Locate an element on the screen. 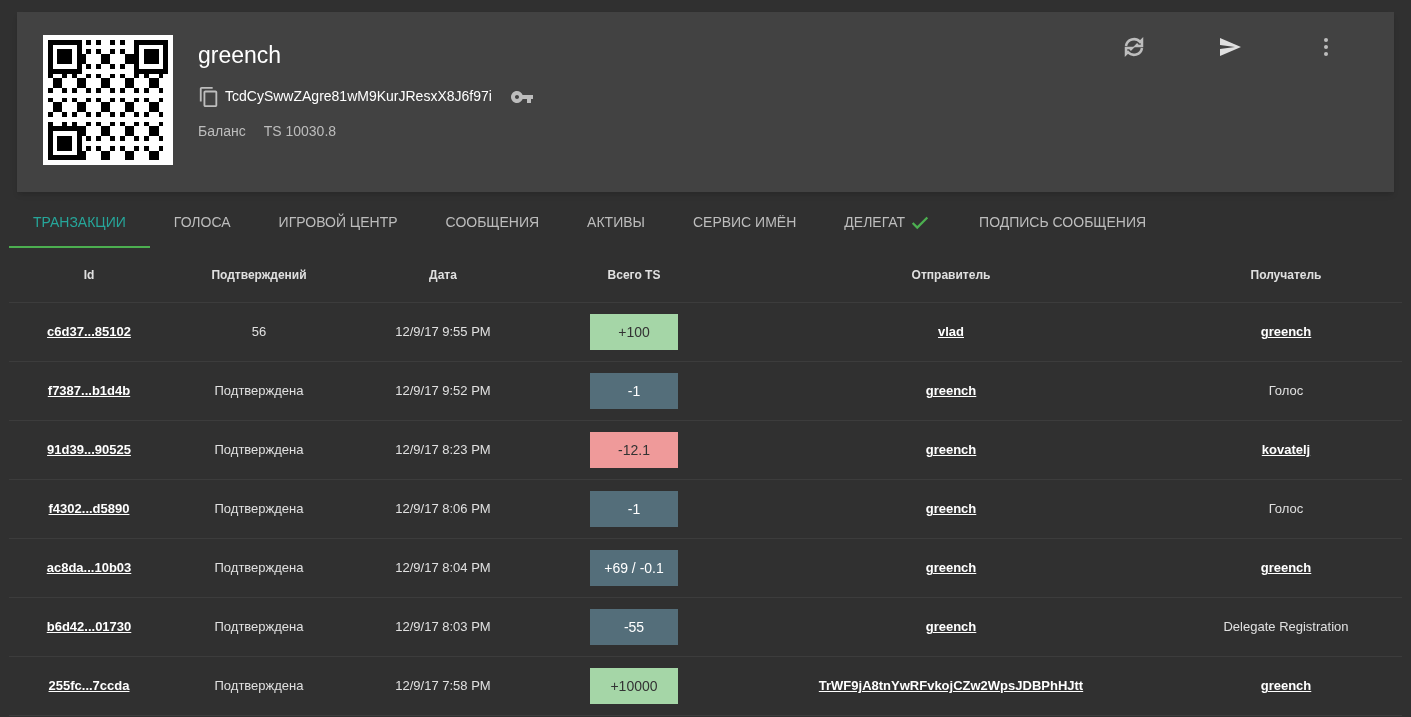  confirmations: 56 is located at coordinates (259, 332).